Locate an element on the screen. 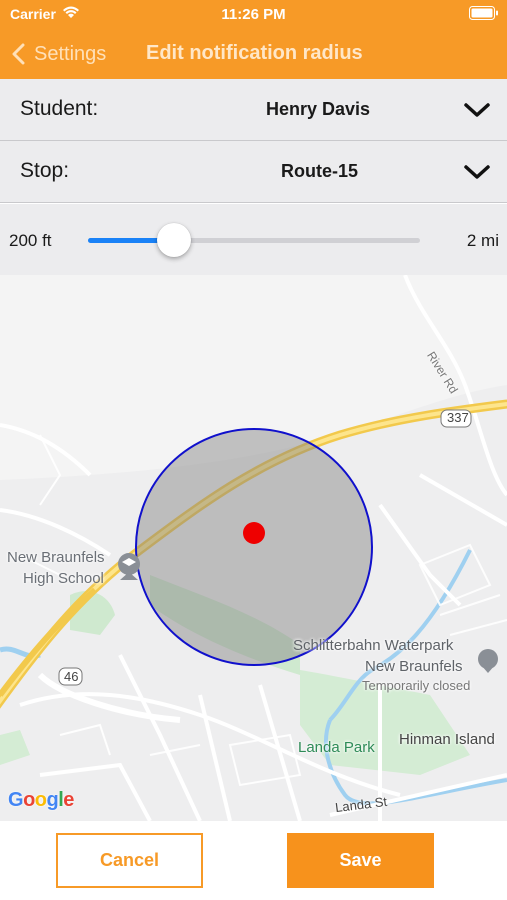 Image resolution: width=507 pixels, height=900 pixels. clock: 11:26 PM is located at coordinates (253, 14).